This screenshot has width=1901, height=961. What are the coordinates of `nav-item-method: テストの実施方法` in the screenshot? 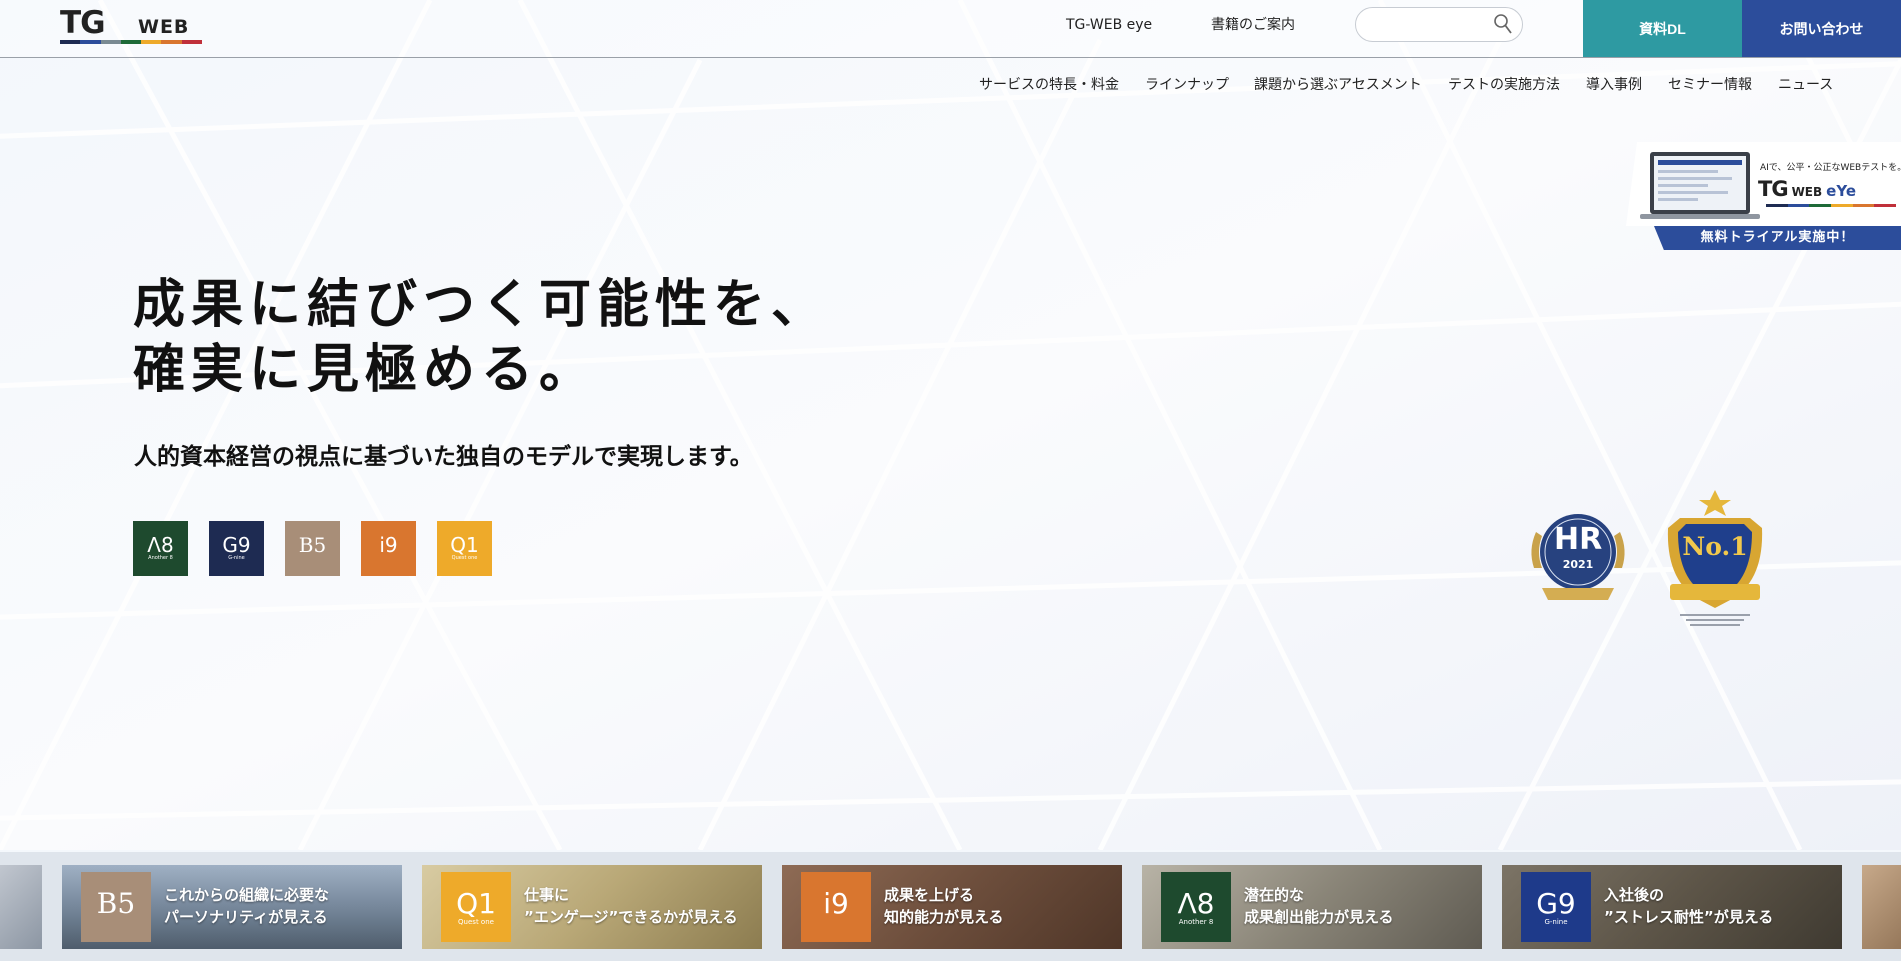 It's located at (1504, 85).